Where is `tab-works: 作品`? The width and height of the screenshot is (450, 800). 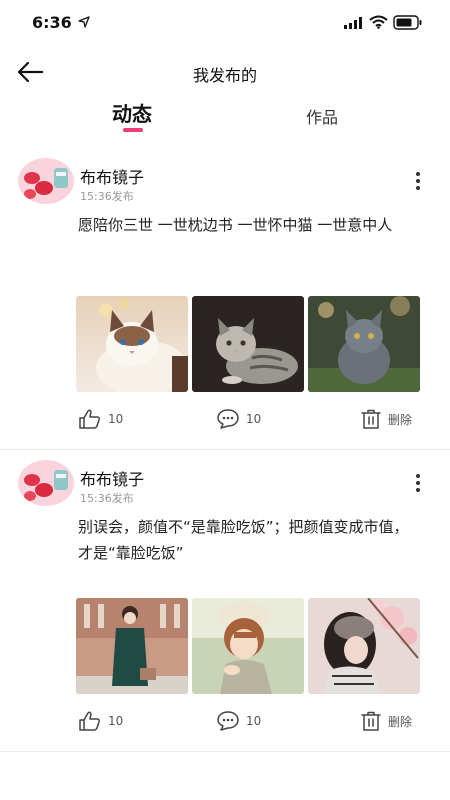
tab-works: 作品 is located at coordinates (322, 117).